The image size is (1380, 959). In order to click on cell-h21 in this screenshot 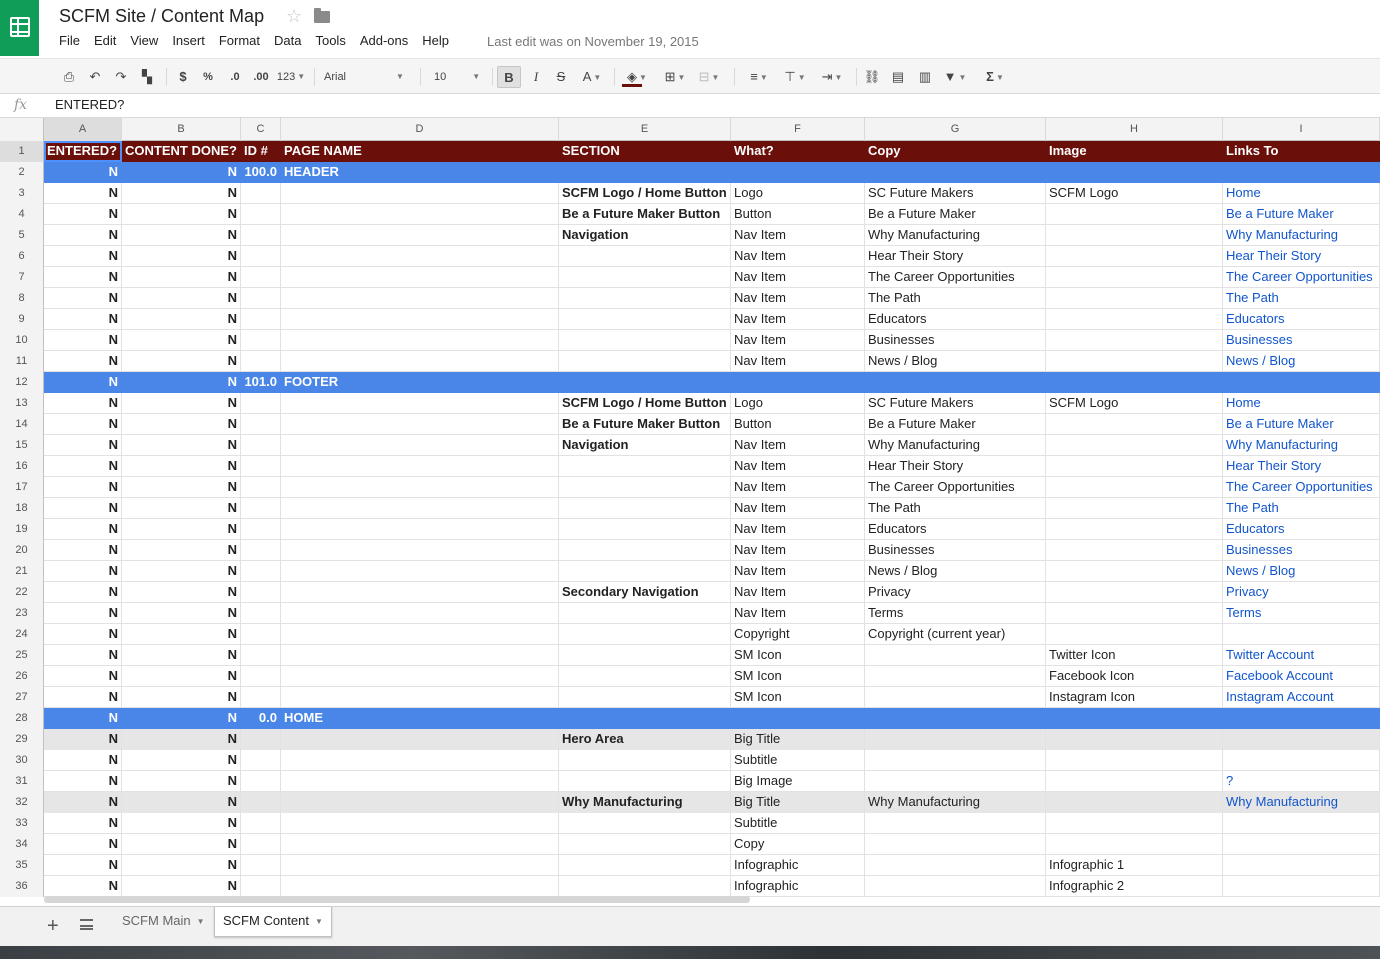, I will do `click(1134, 571)`.